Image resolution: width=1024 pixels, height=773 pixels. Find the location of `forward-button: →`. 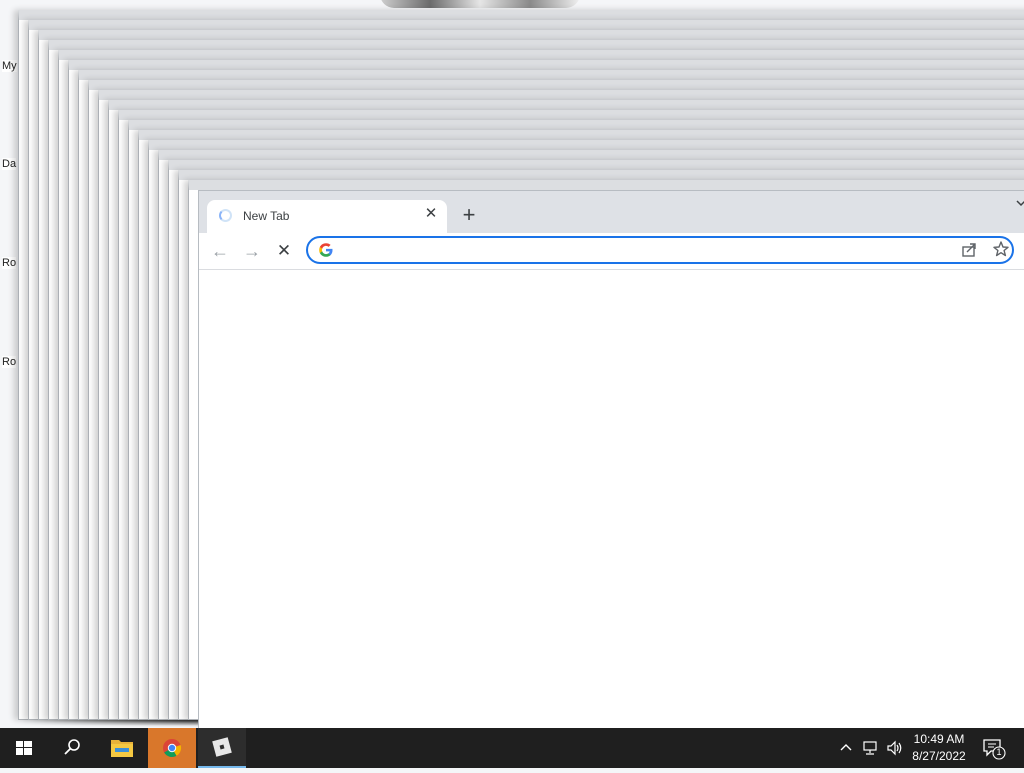

forward-button: → is located at coordinates (252, 251).